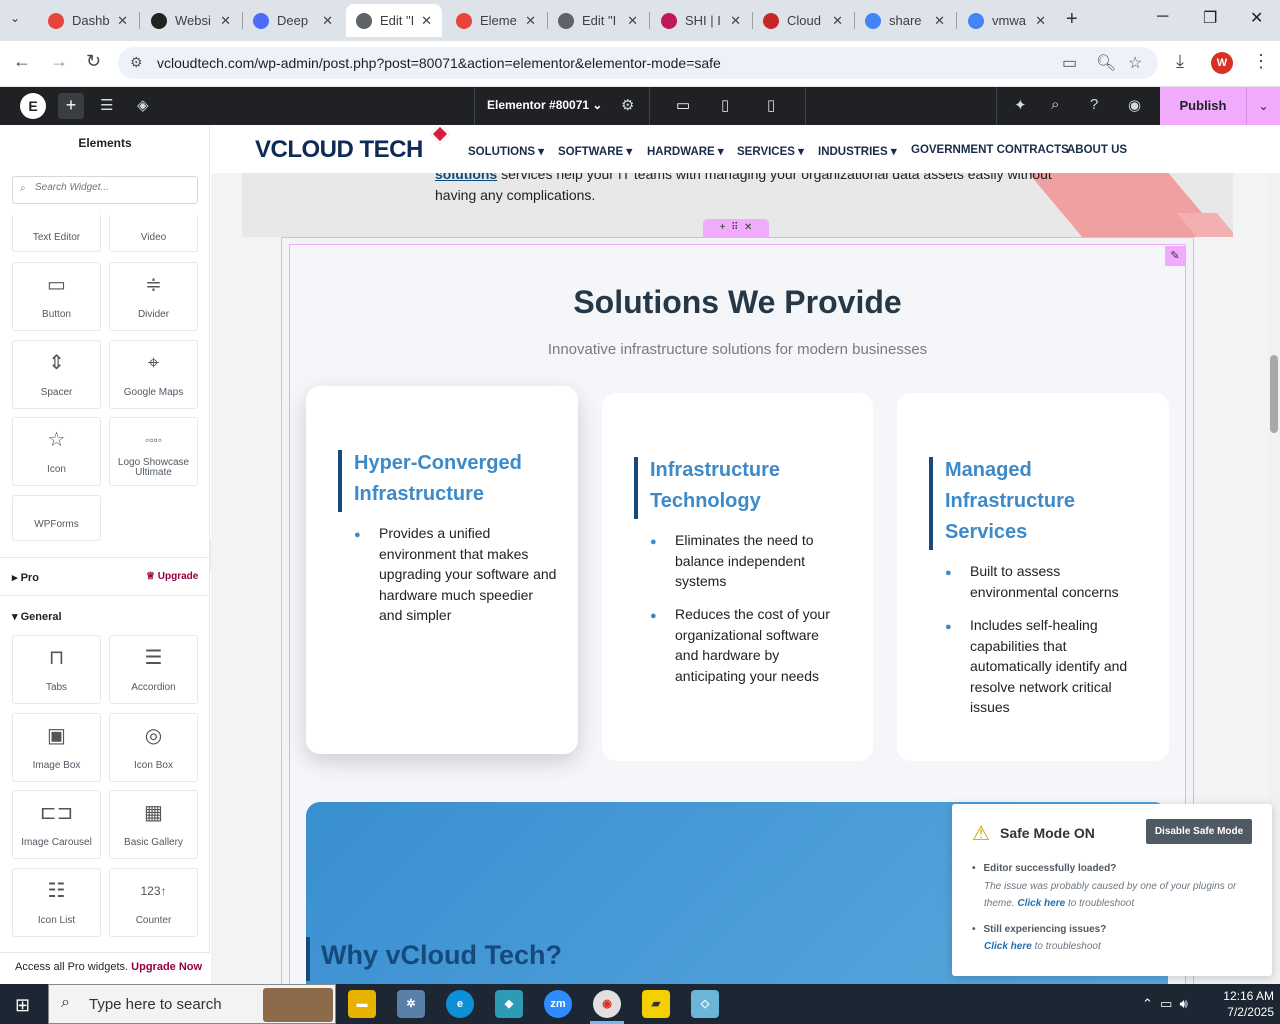 This screenshot has width=1280, height=1024. I want to click on close-window-icon: ✕, so click(1256, 18).